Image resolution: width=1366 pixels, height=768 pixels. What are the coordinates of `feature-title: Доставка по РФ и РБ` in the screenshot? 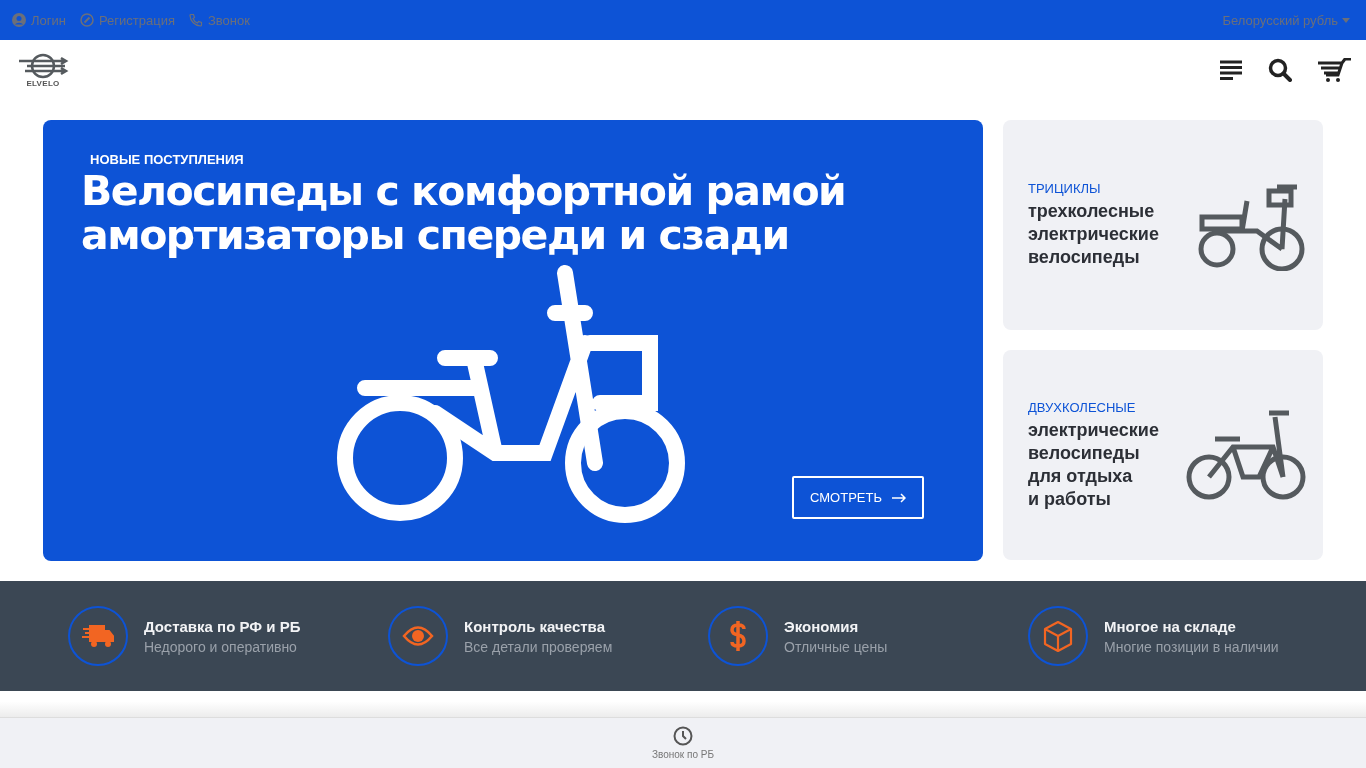 It's located at (222, 626).